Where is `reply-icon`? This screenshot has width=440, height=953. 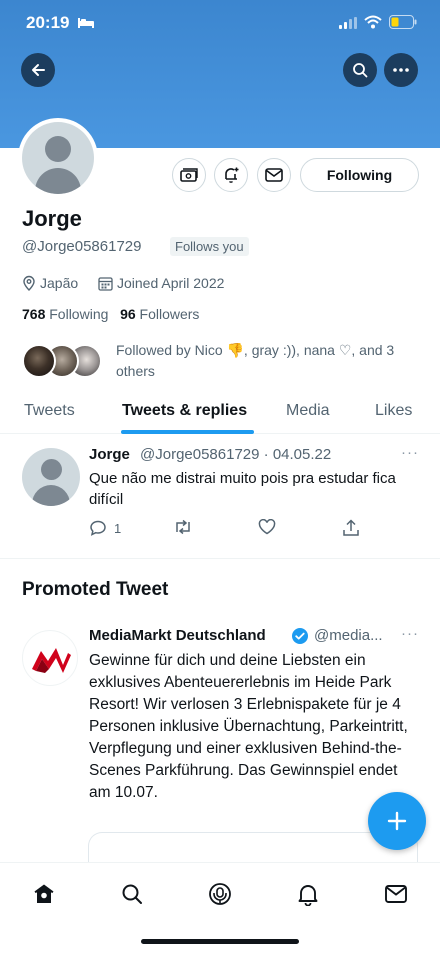 reply-icon is located at coordinates (98, 528).